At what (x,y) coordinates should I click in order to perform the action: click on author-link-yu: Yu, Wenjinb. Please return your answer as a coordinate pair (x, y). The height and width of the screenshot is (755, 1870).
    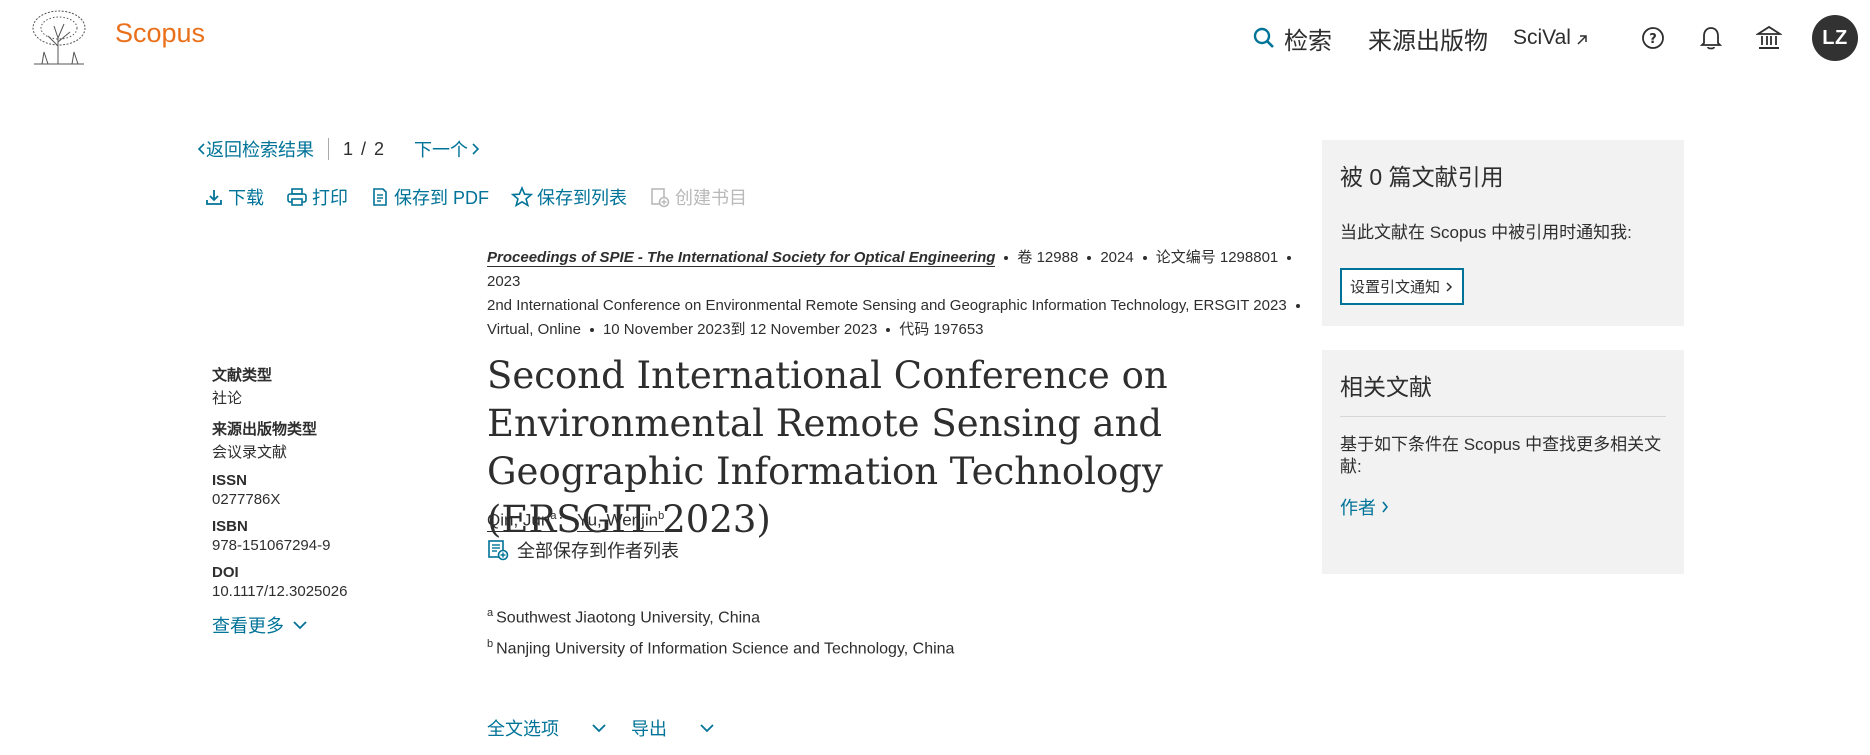
    Looking at the image, I should click on (621, 521).